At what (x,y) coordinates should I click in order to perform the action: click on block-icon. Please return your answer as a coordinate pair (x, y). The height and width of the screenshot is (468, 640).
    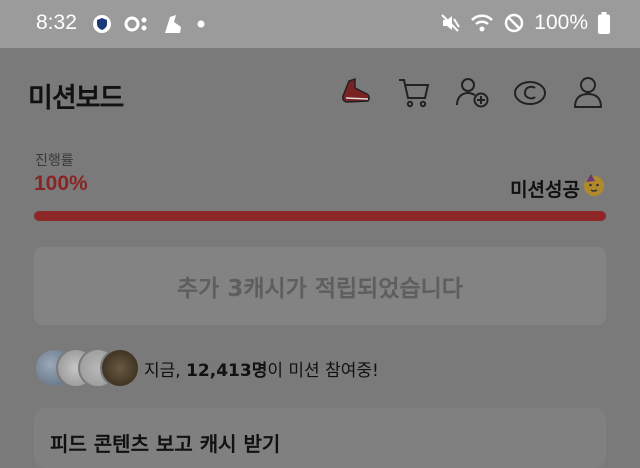
    Looking at the image, I should click on (514, 23).